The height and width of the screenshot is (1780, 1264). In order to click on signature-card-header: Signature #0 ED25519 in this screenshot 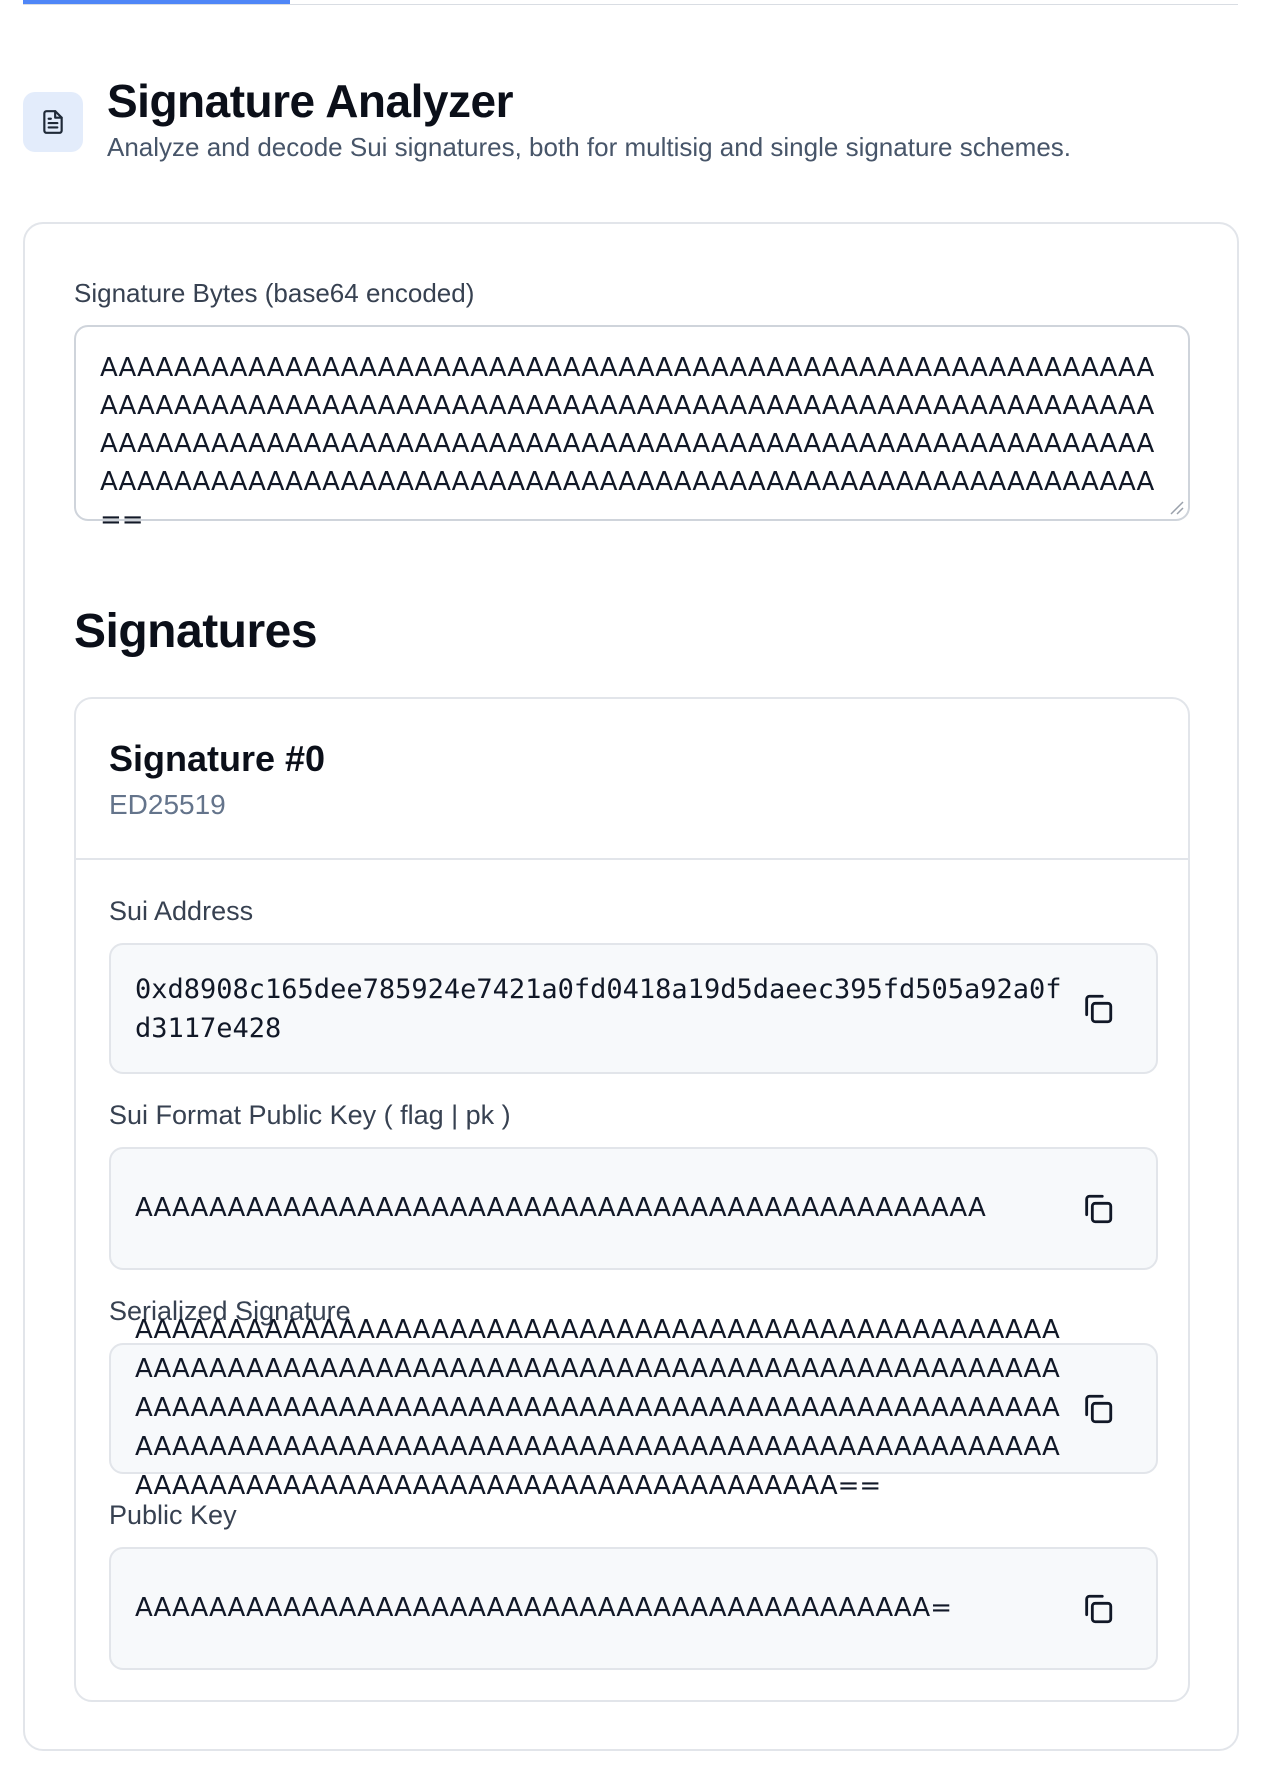, I will do `click(632, 779)`.